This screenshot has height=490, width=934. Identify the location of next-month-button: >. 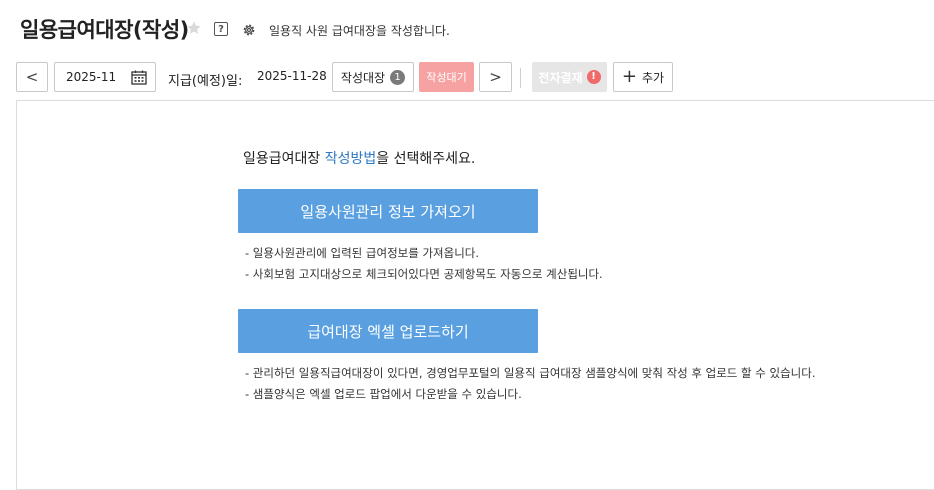
(495, 77).